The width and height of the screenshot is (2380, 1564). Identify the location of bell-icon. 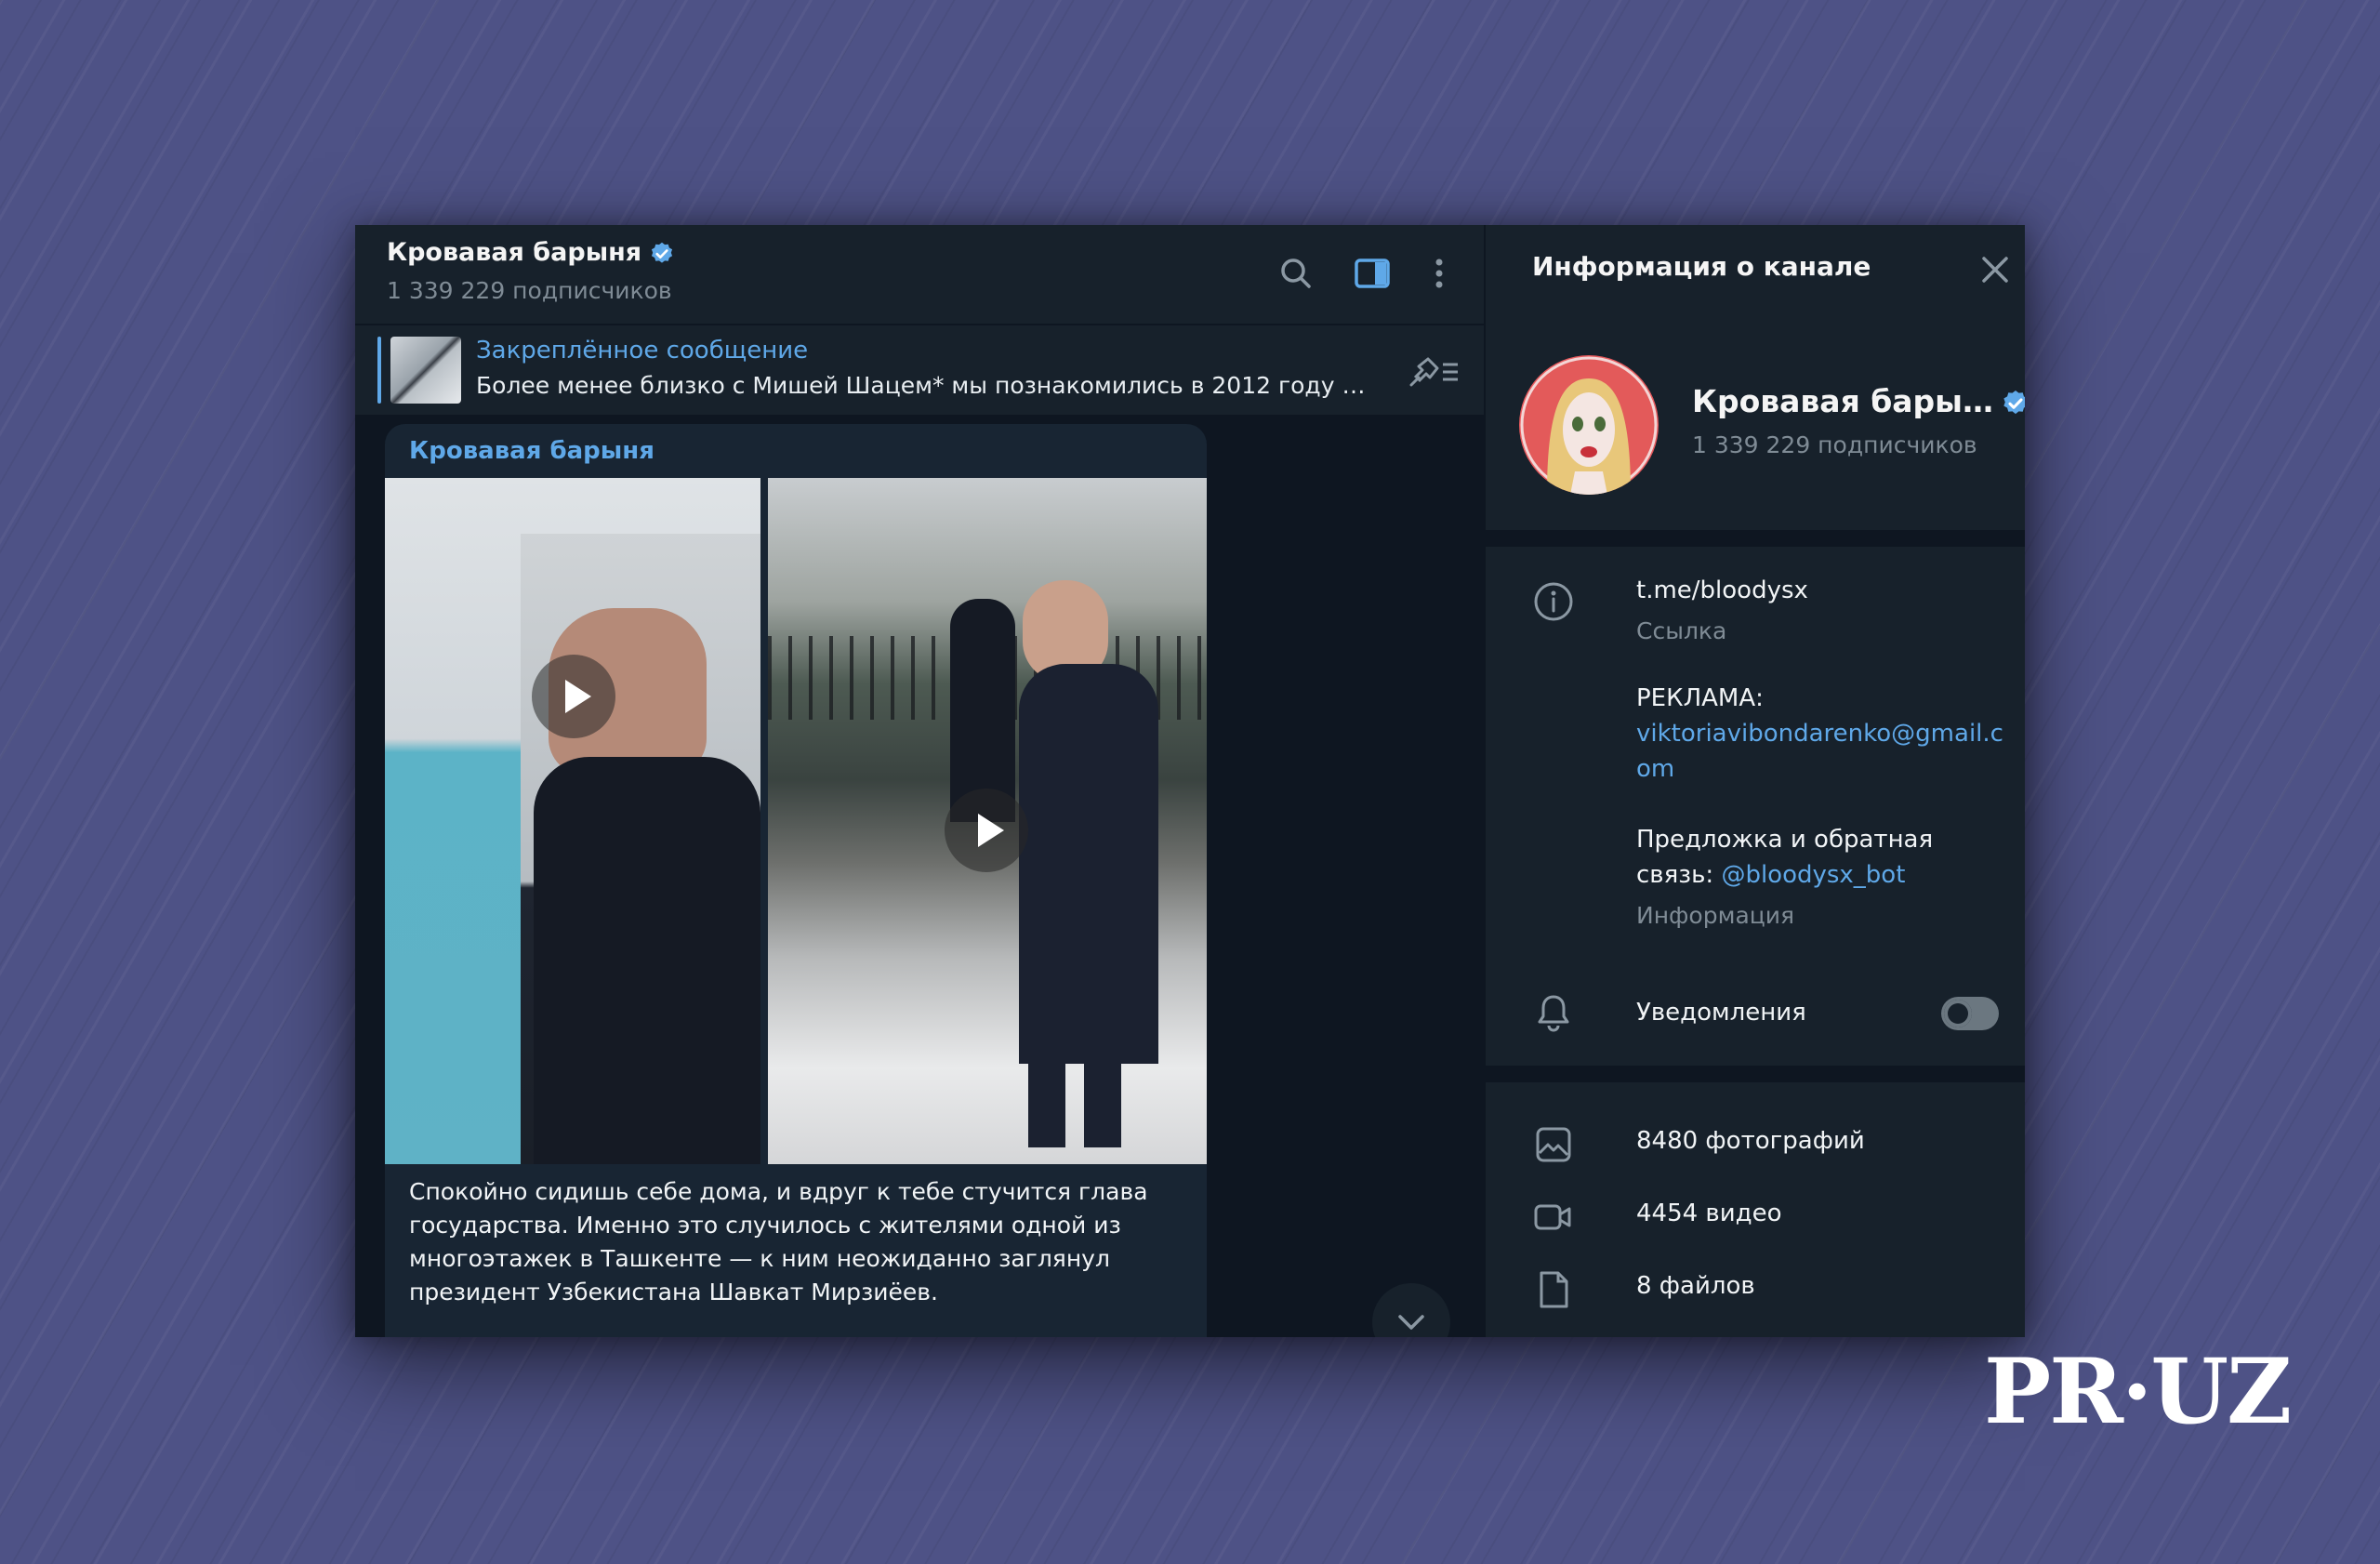
(1553, 1014).